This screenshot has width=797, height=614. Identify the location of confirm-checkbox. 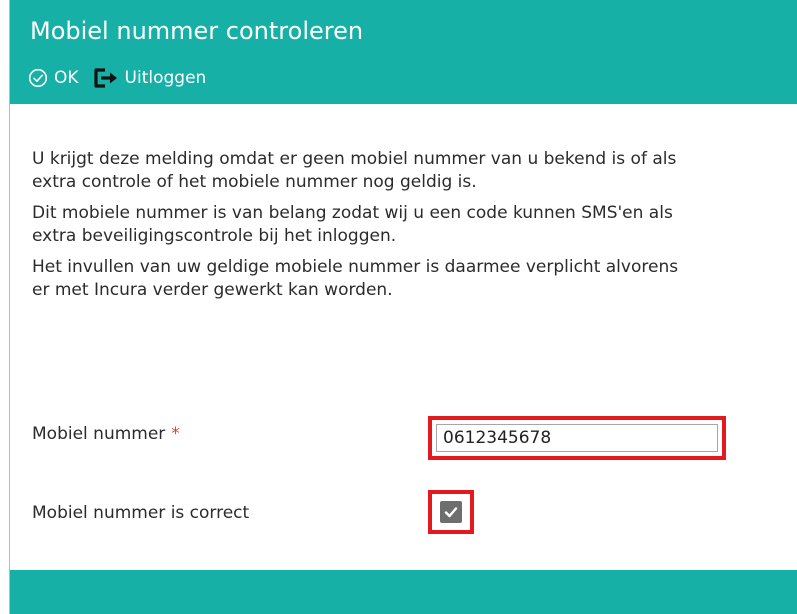
(451, 512).